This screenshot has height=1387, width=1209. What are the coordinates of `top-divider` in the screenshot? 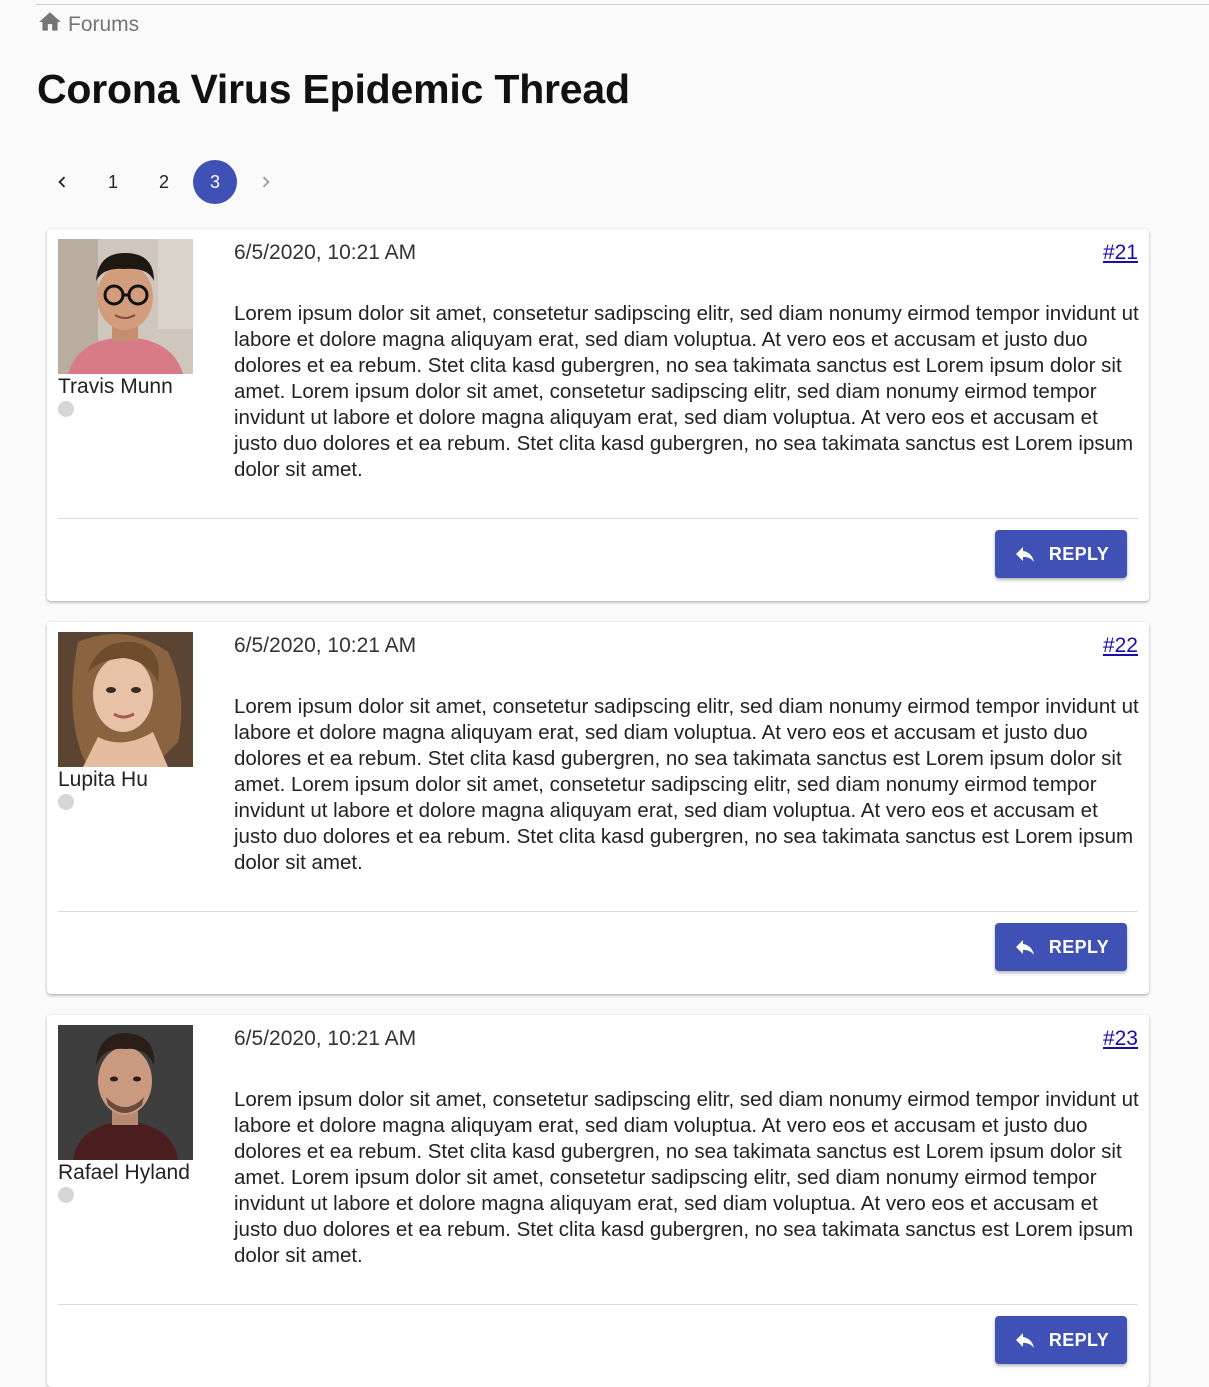 It's located at (622, 4).